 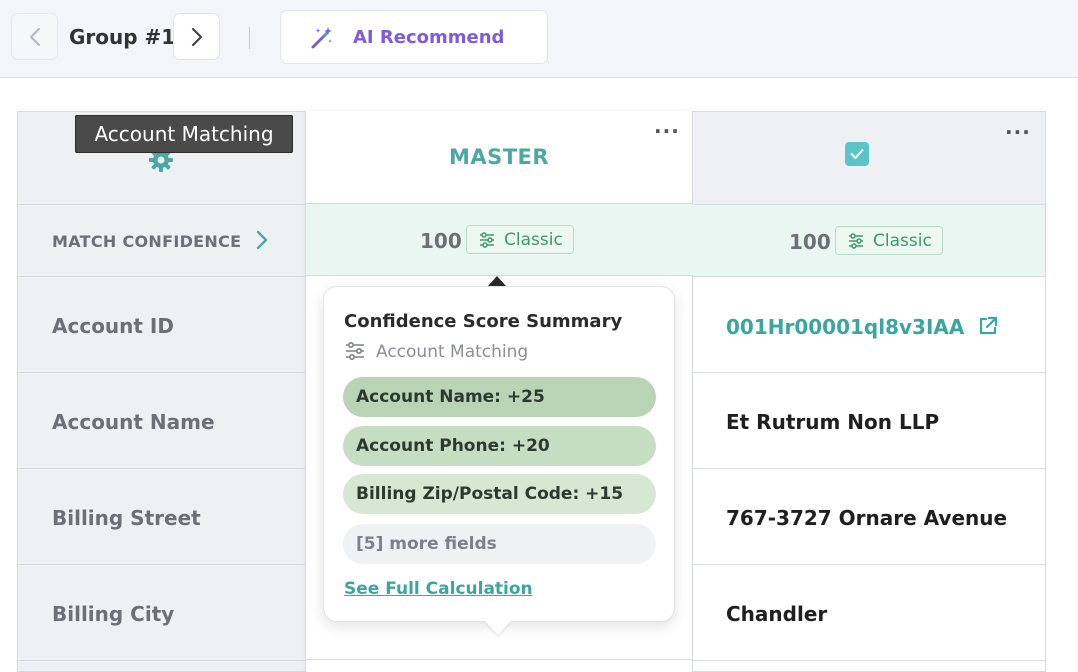 What do you see at coordinates (113, 326) in the screenshot?
I see `row-label-account-id: Account ID` at bounding box center [113, 326].